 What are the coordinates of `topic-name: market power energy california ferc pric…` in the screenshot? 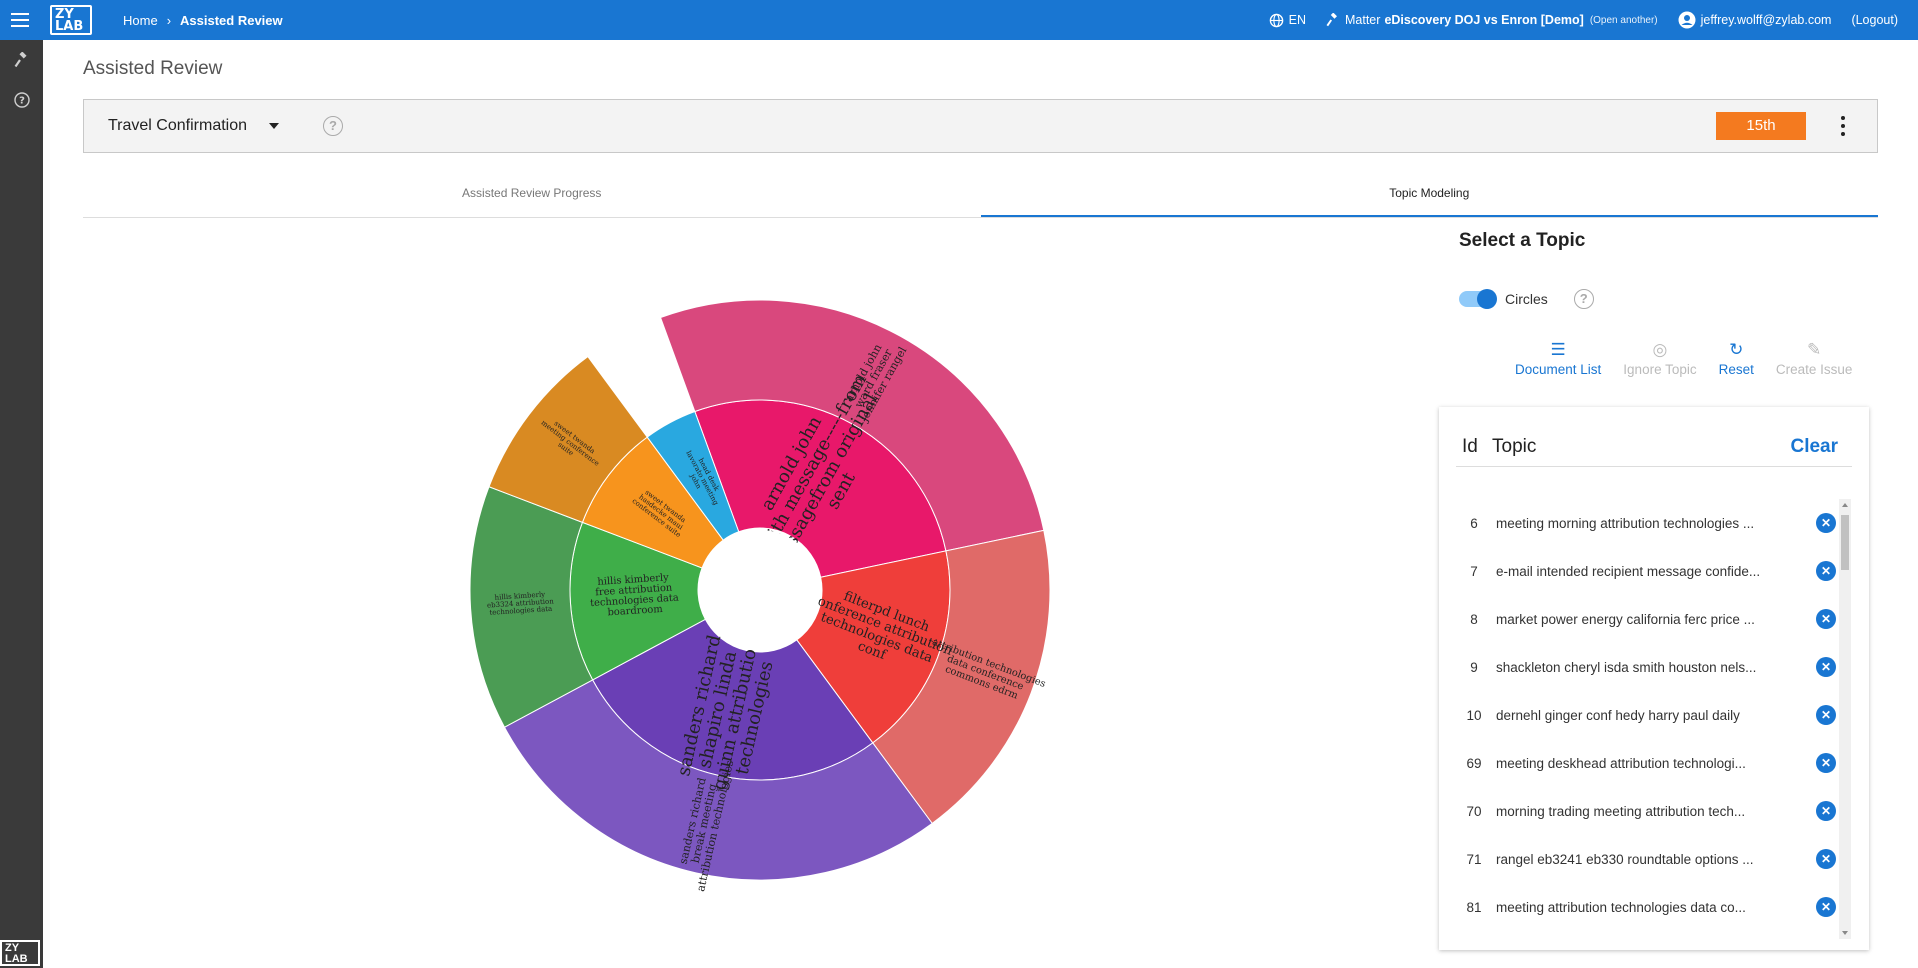 It's located at (1625, 619).